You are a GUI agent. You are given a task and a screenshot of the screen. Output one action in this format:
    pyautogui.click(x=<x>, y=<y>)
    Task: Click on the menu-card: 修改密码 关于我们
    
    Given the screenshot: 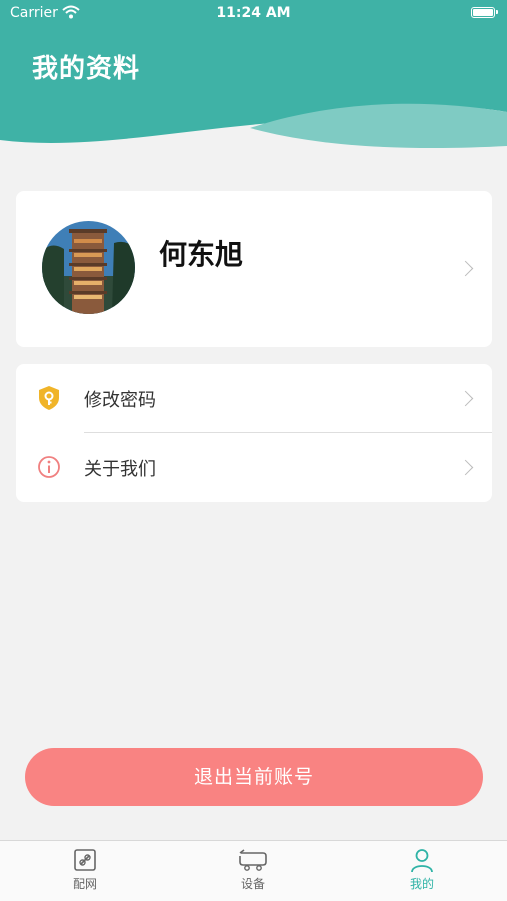 What is the action you would take?
    pyautogui.click(x=254, y=433)
    